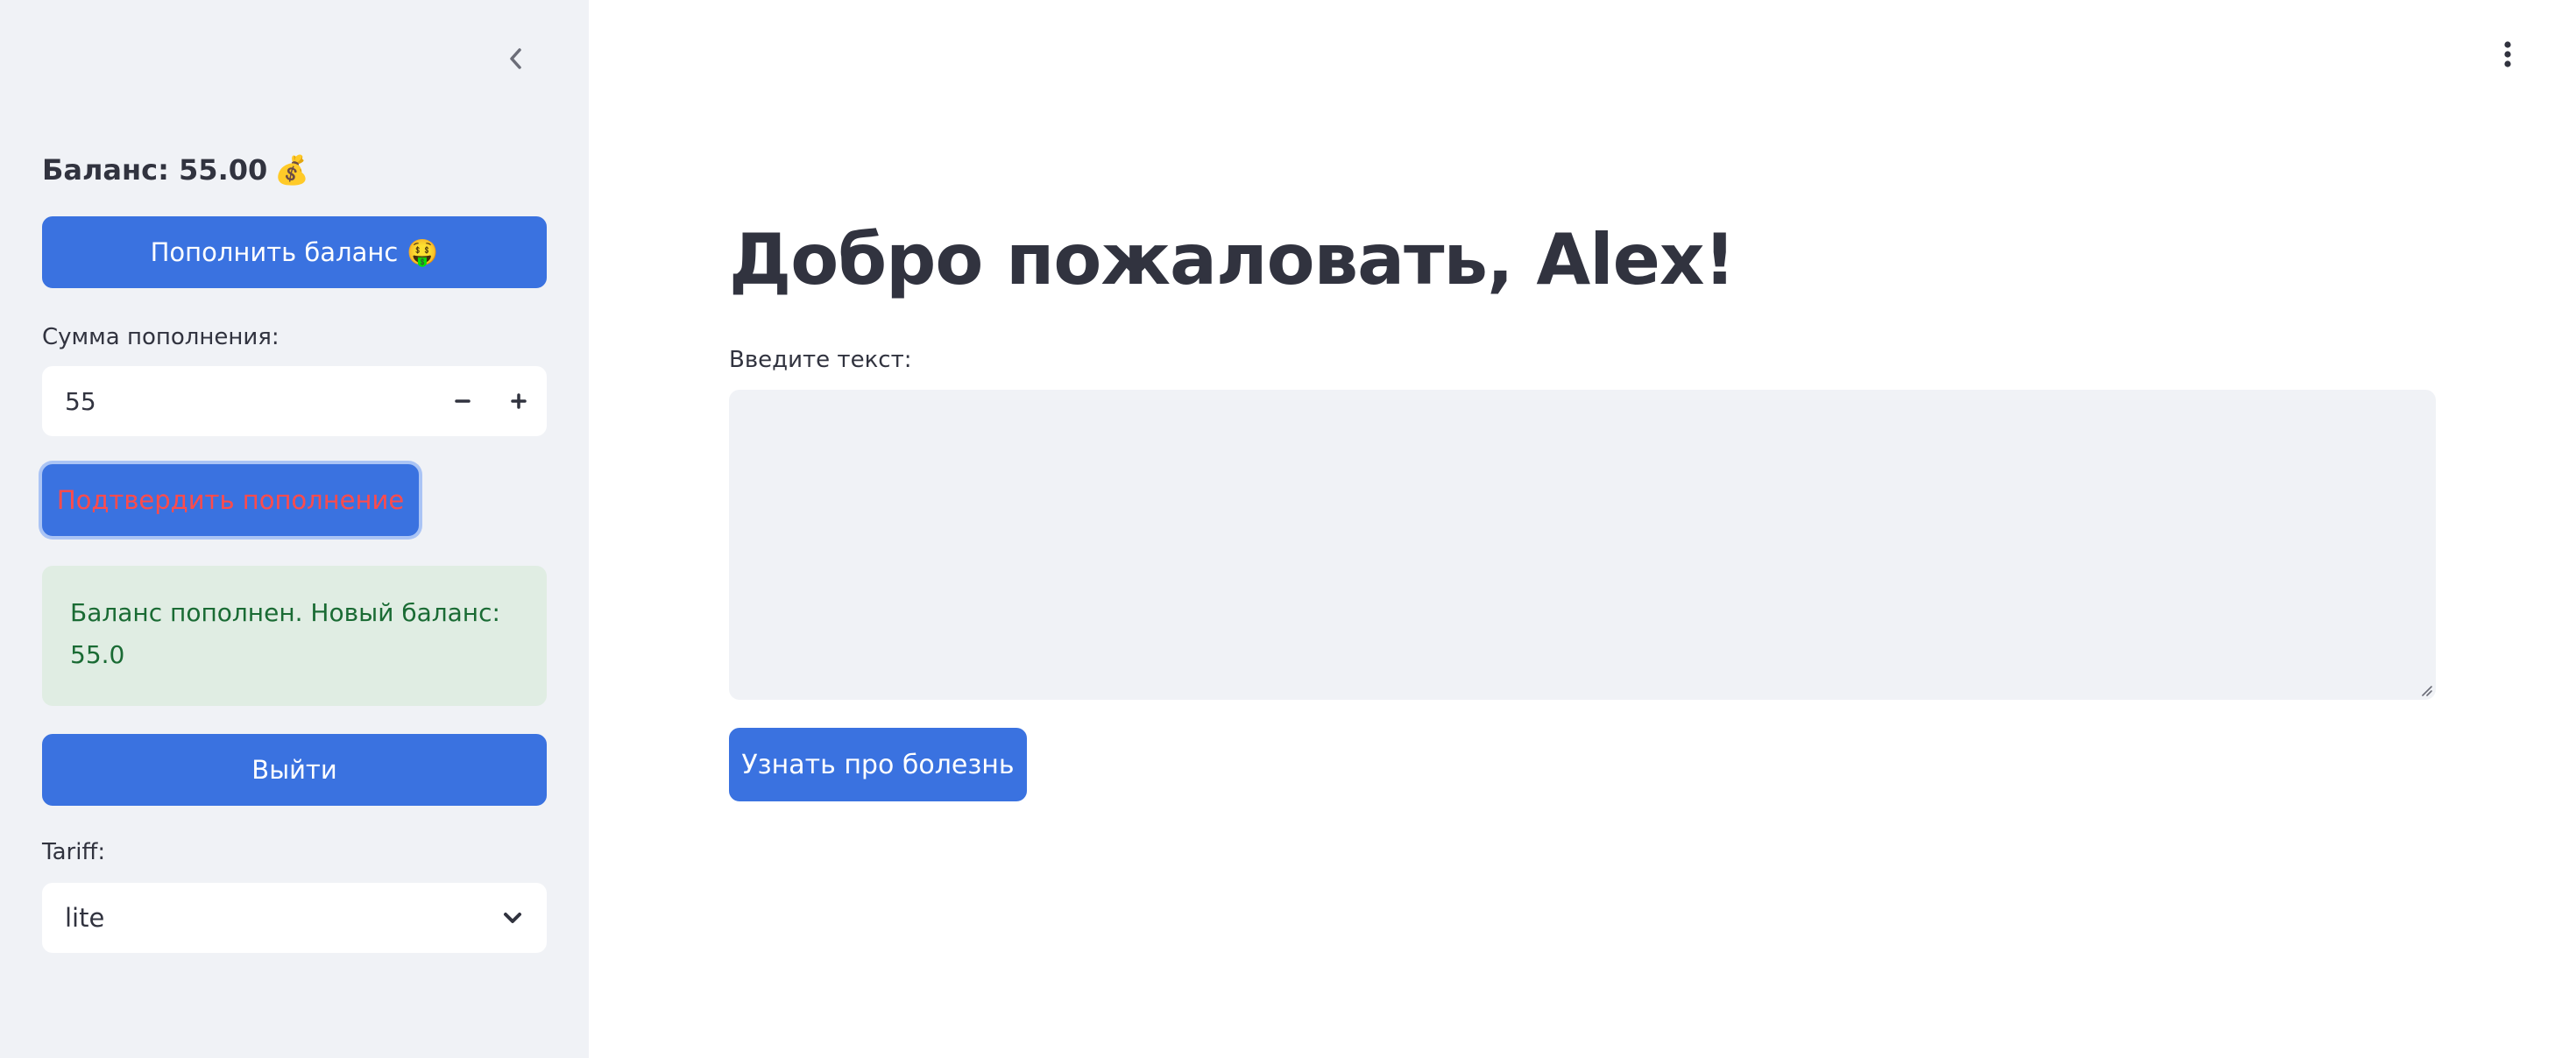  I want to click on balance-heading: Баланс: 55.00 💰, so click(175, 170).